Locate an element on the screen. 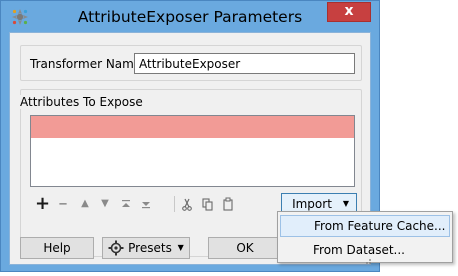  attributes-group-label: Attributes To Expose is located at coordinates (82, 102).